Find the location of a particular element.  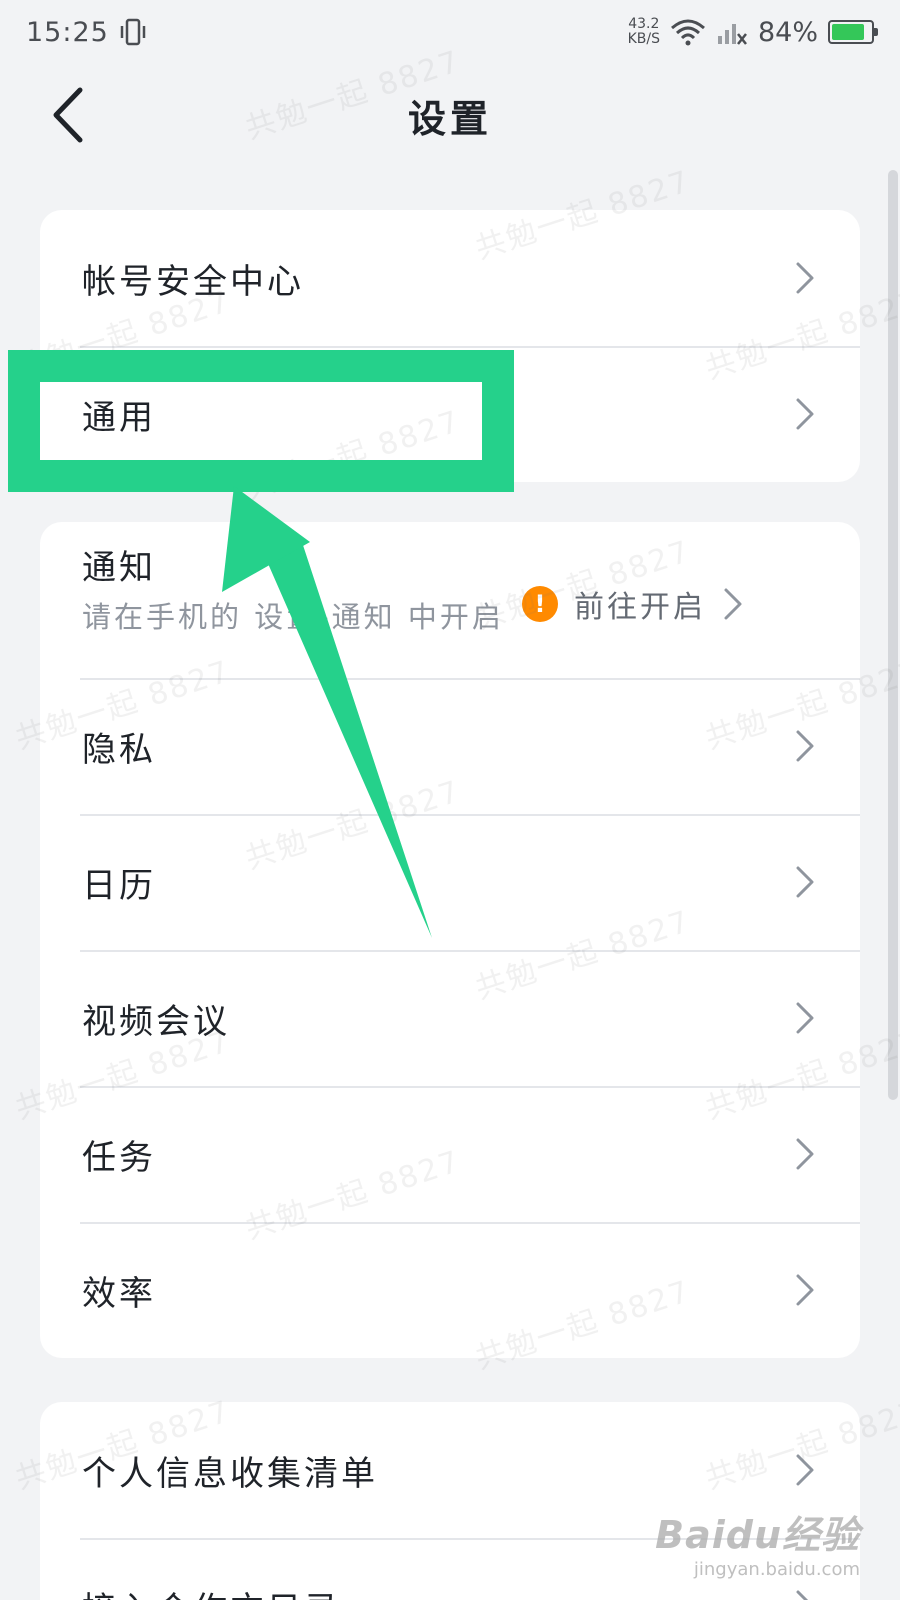

settings-item-notification: 通知 请在手机的 设置-通知 中开启 ! 前往开启 is located at coordinates (450, 600).